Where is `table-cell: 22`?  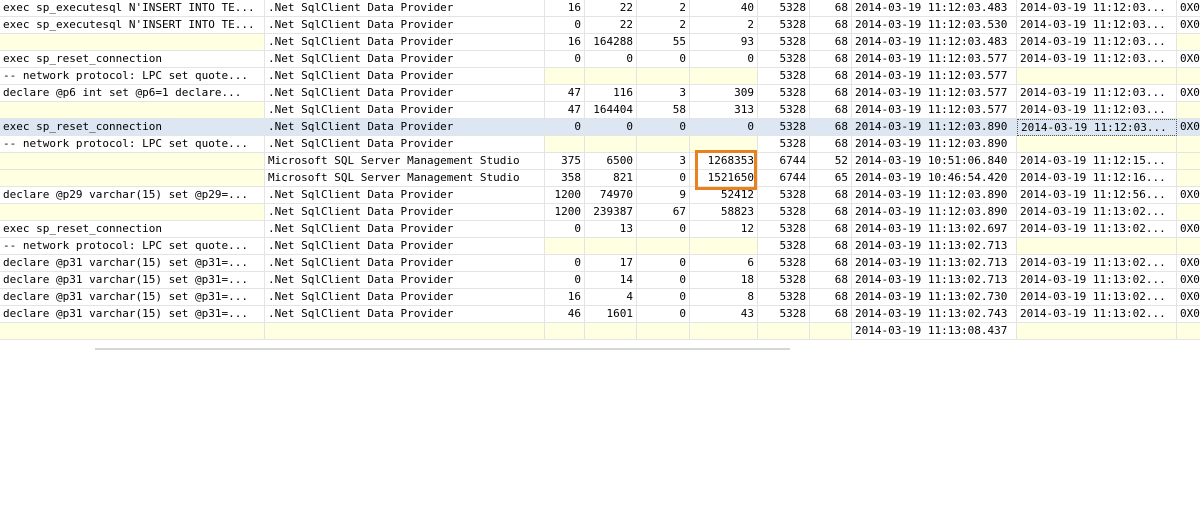
table-cell: 22 is located at coordinates (611, 8).